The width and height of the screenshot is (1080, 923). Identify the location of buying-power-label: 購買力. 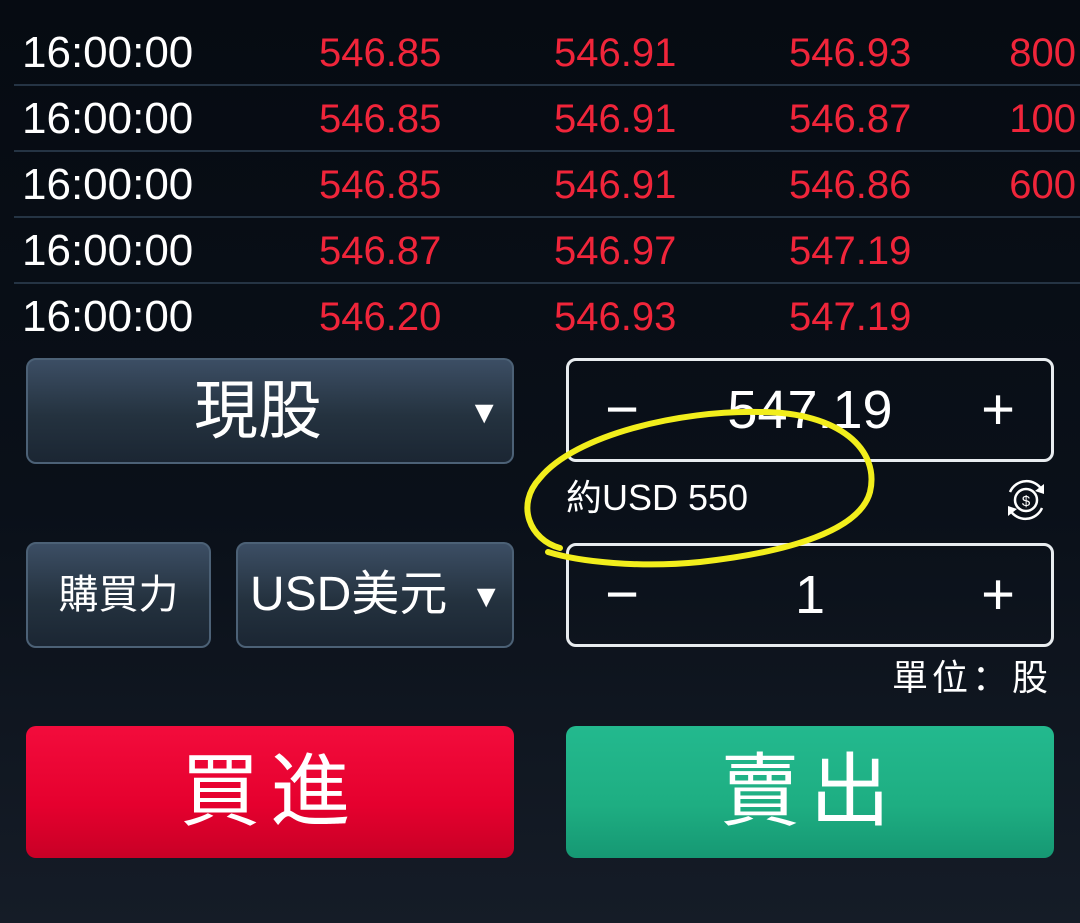
(118, 595).